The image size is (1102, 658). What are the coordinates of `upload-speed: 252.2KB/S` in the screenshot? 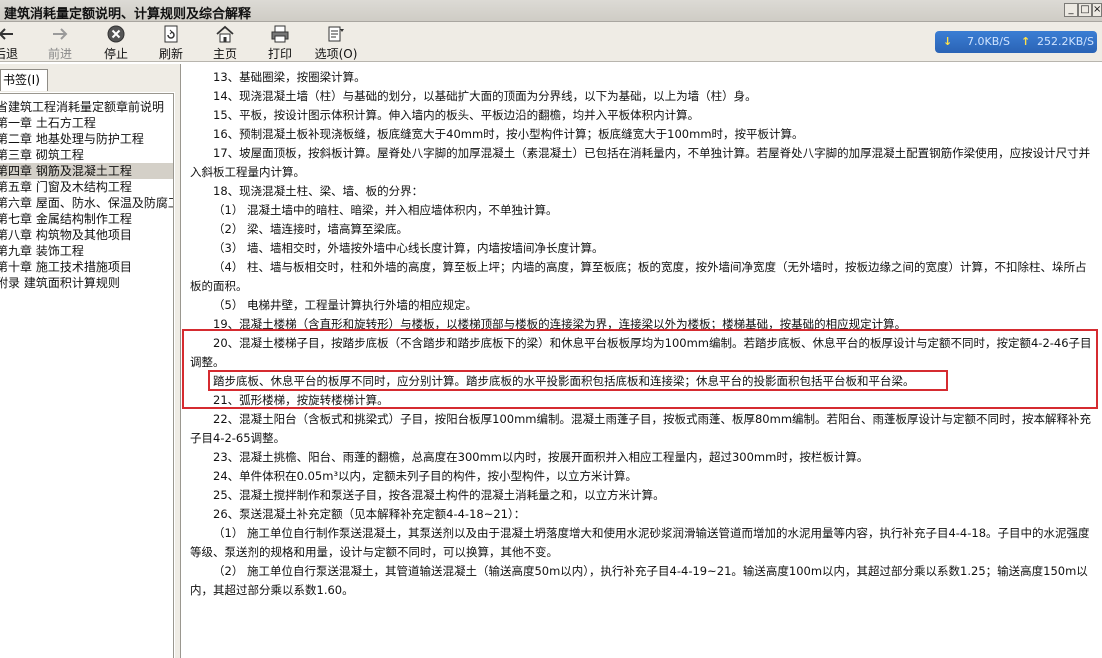 It's located at (1065, 41).